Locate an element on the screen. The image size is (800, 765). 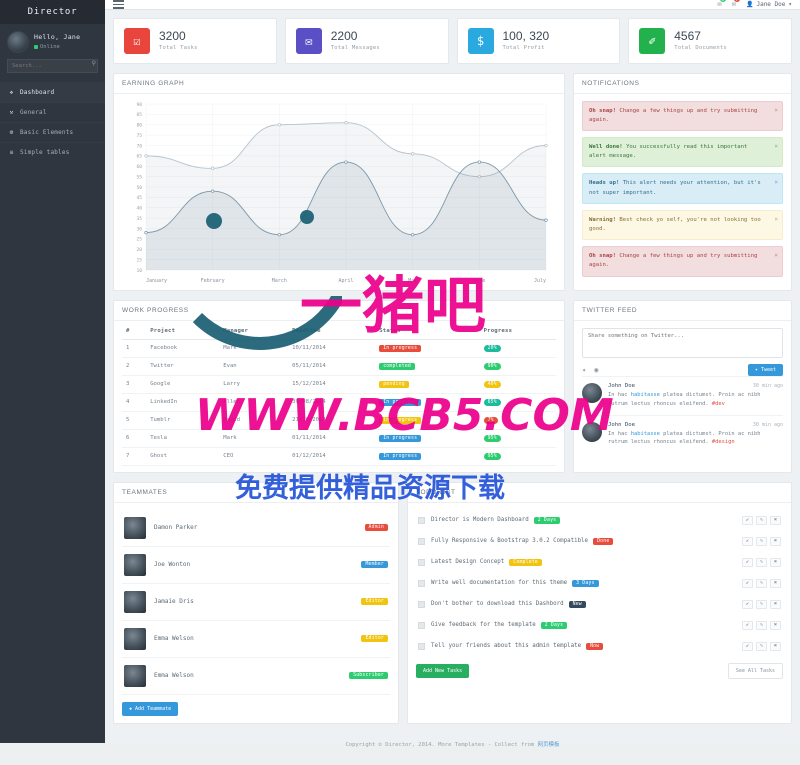
cell-status: In progress is located at coordinates (427, 456).